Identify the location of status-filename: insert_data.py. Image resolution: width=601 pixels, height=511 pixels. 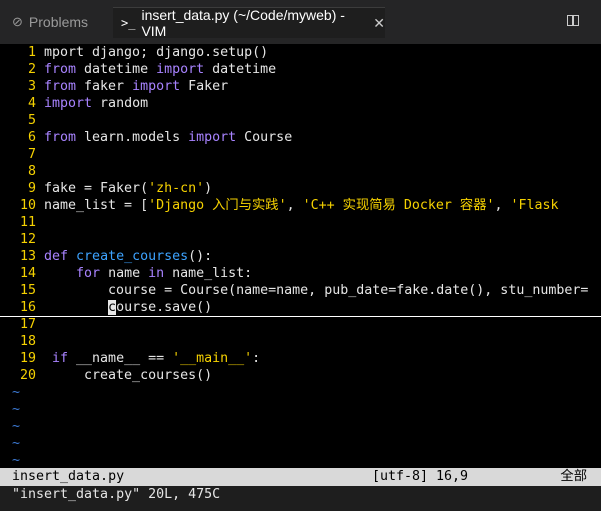
(68, 476).